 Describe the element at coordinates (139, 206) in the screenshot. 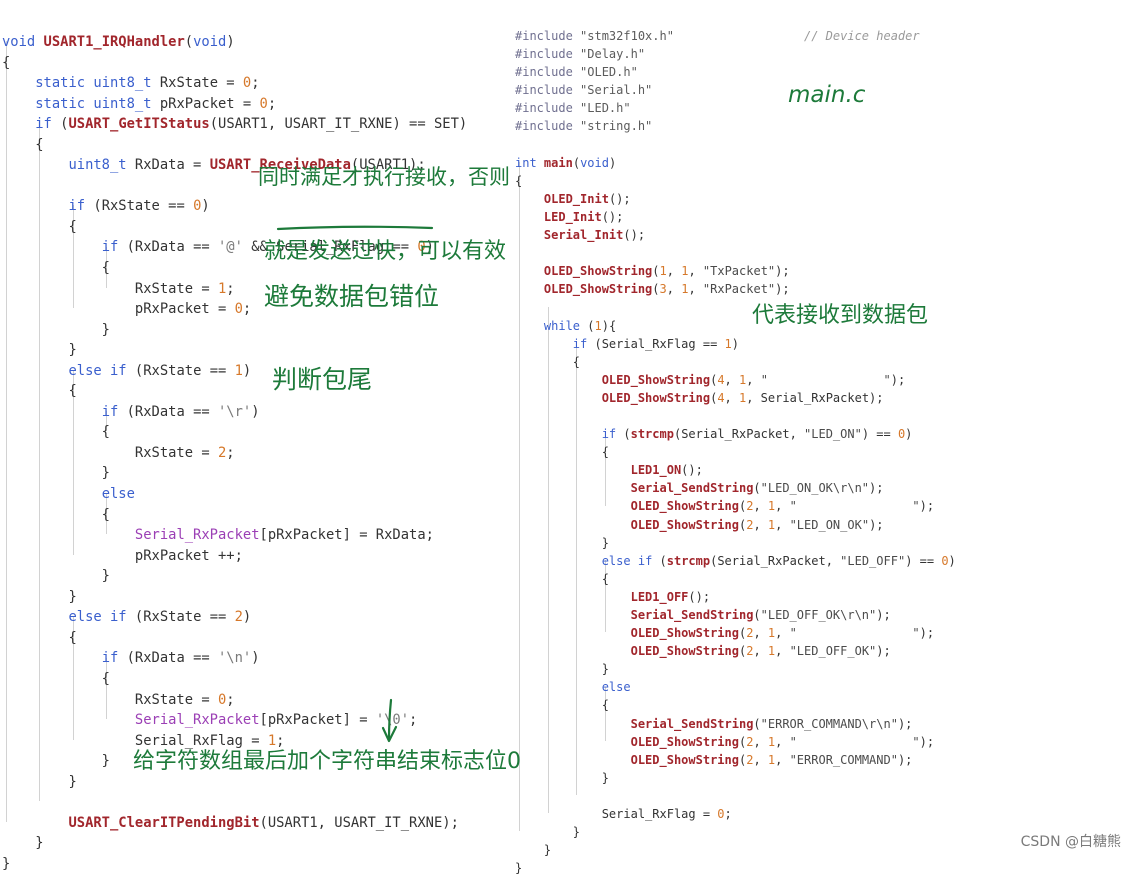

I see `code-line: if (RxState == 0)` at that location.